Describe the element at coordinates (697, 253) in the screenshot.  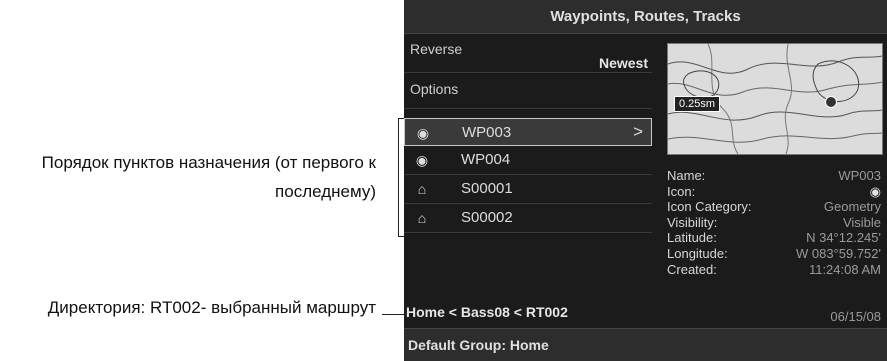
I see `longitude-label: Longitude:` at that location.